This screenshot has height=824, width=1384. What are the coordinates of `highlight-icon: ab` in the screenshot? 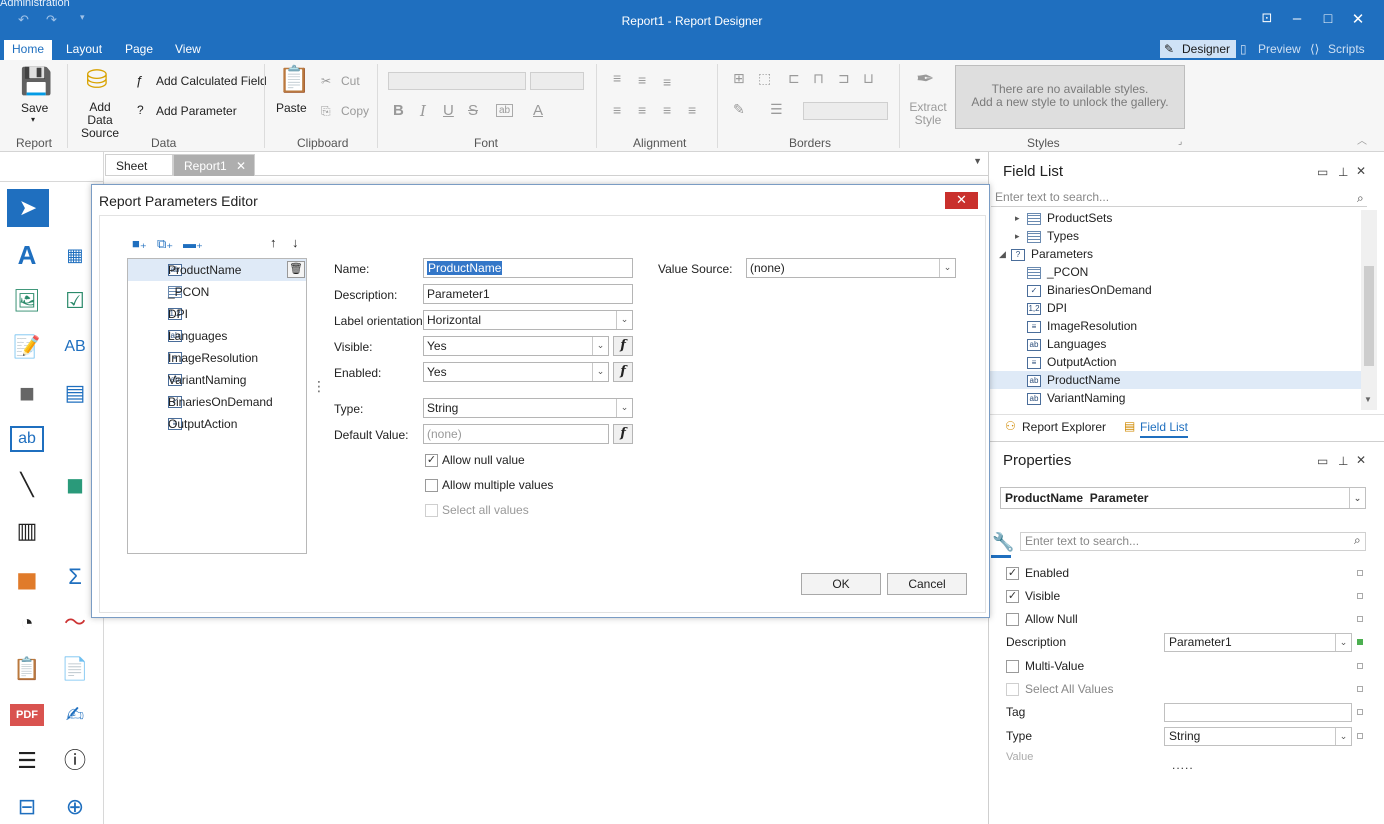 It's located at (505, 110).